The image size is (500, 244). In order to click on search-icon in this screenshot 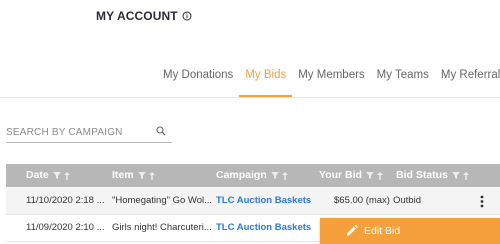, I will do `click(161, 131)`.